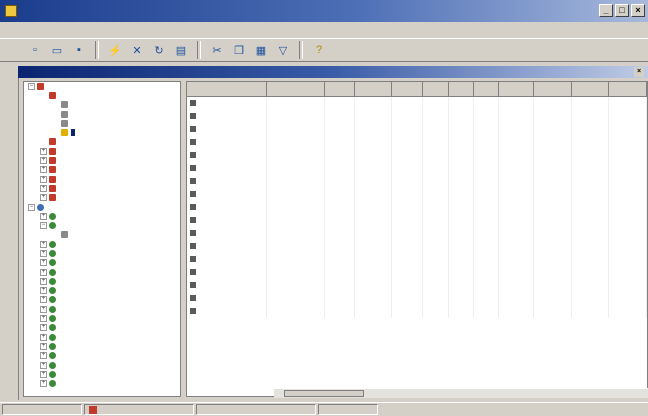 The width and height of the screenshot is (648, 416). Describe the element at coordinates (639, 72) in the screenshot. I see `child-window-close-button: ×` at that location.